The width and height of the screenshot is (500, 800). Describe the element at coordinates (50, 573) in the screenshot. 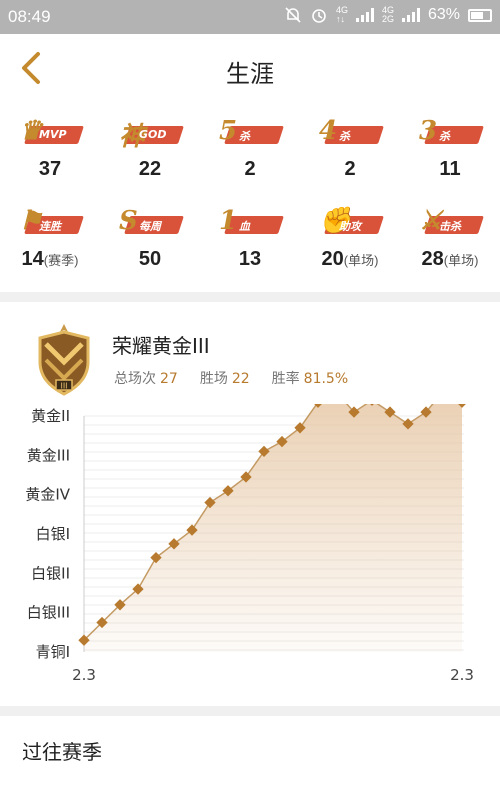

I see `y-tick-label: 白银II` at that location.